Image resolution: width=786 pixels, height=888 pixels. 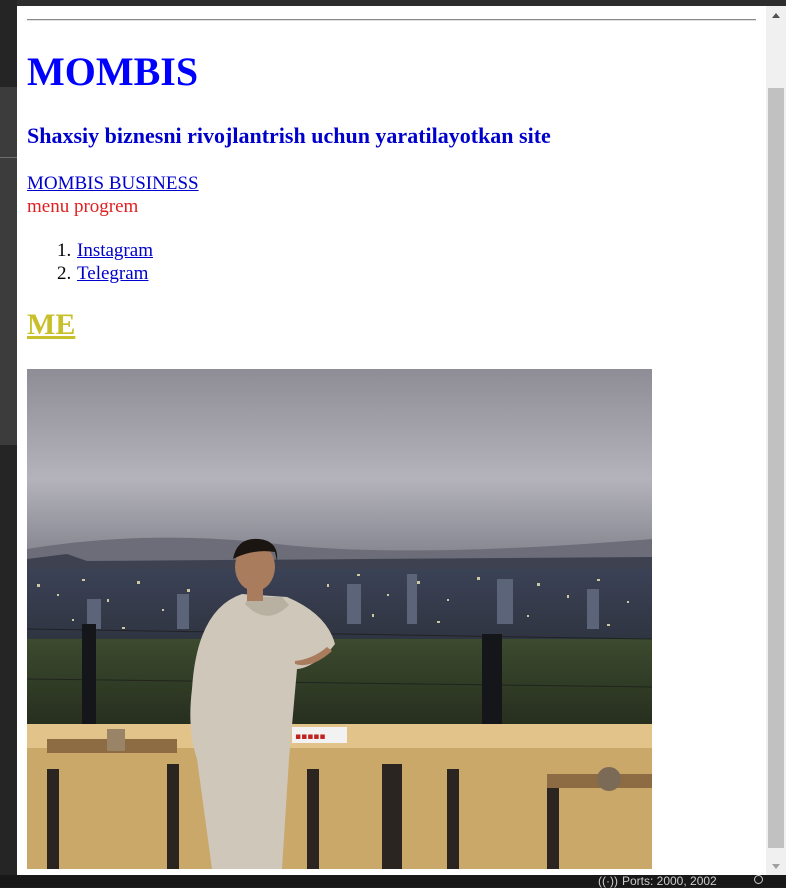 I want to click on business-link: MOMBIS BUSINESS, so click(x=113, y=184).